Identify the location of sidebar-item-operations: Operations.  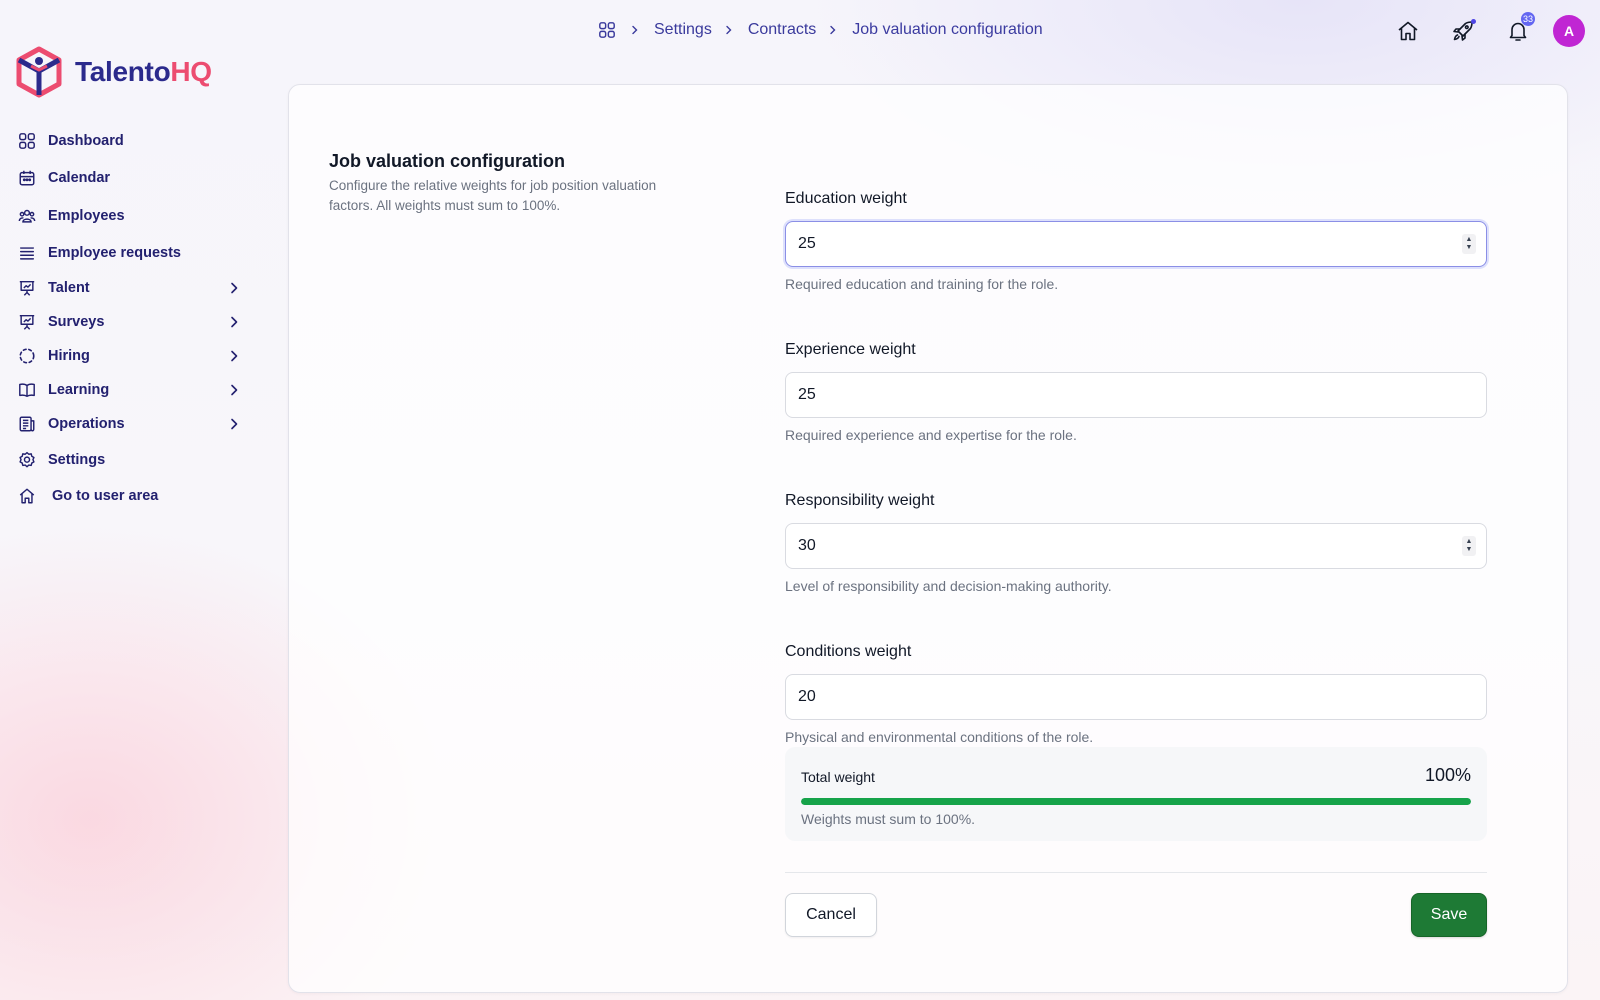
(129, 424).